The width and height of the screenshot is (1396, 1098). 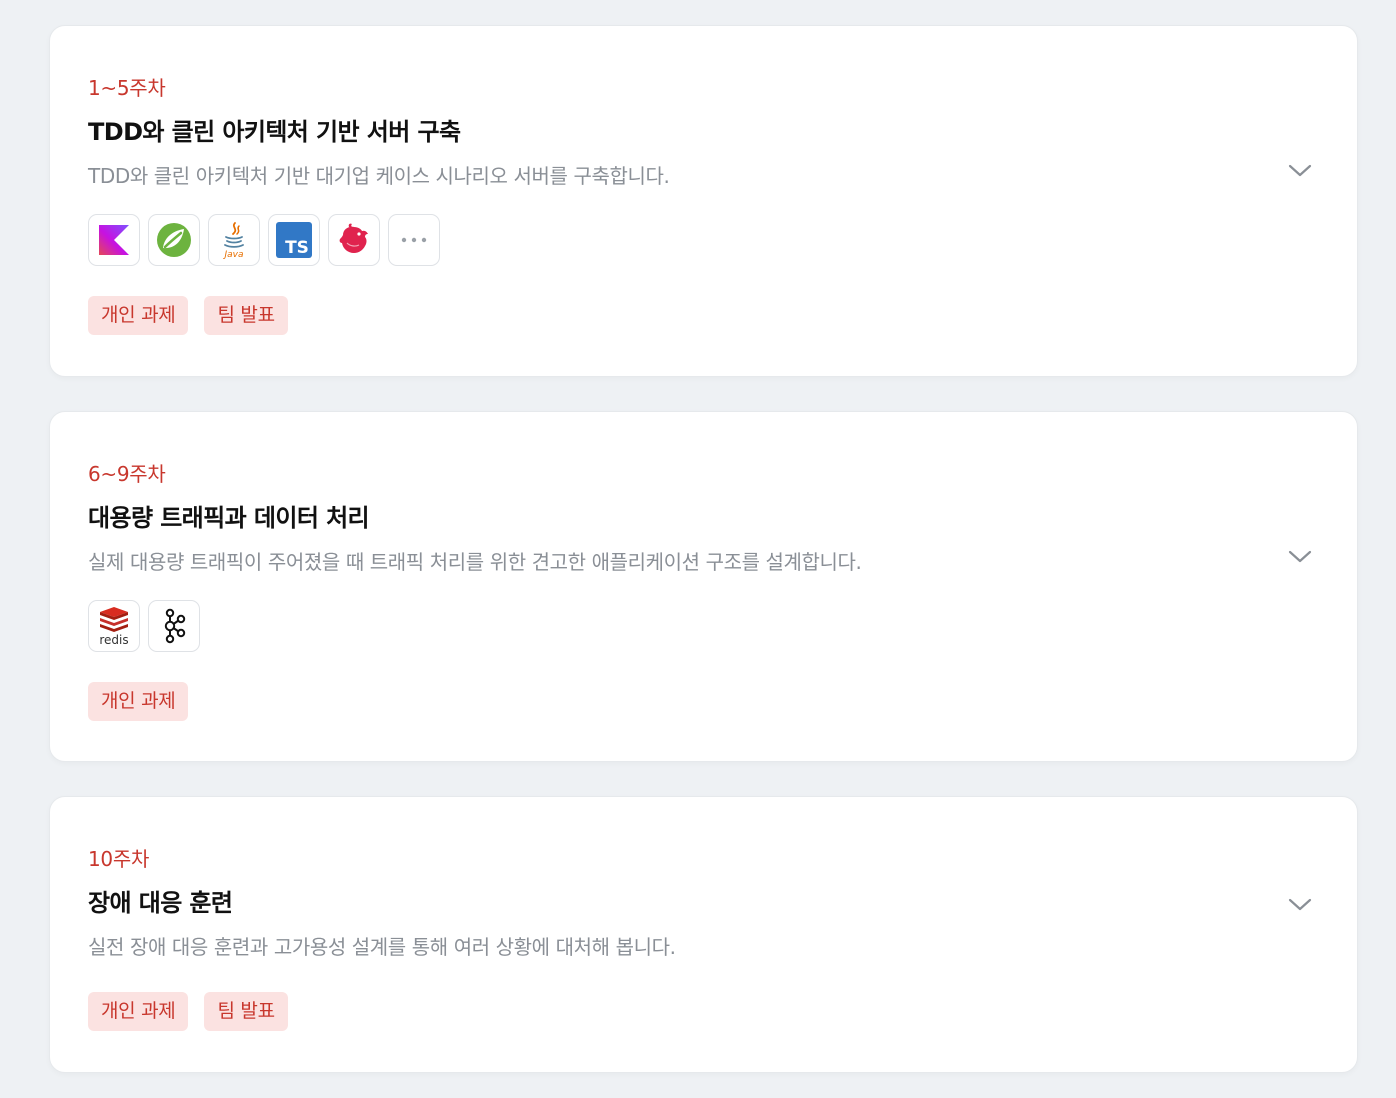 What do you see at coordinates (274, 132) in the screenshot?
I see `course-title: TDD와 클린 아키텍처 기반 서버 구축` at bounding box center [274, 132].